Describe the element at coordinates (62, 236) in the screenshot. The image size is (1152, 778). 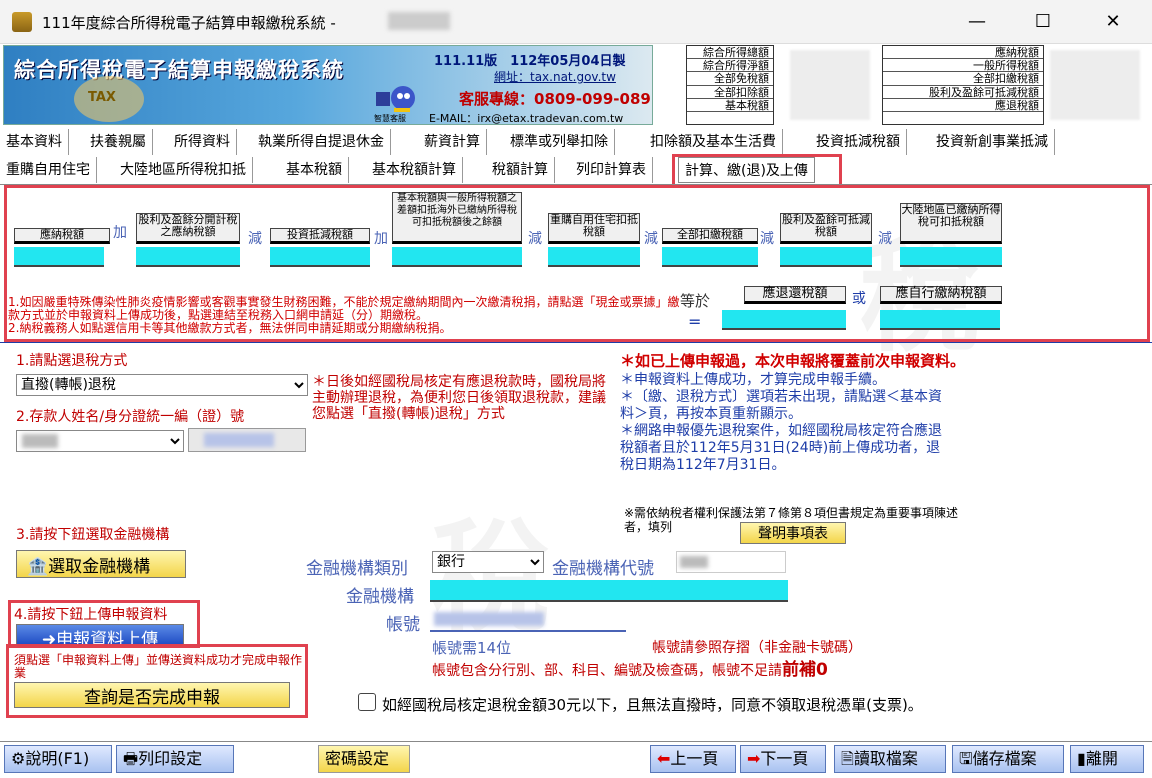
I see `label-tax-payable: 應納稅額` at that location.